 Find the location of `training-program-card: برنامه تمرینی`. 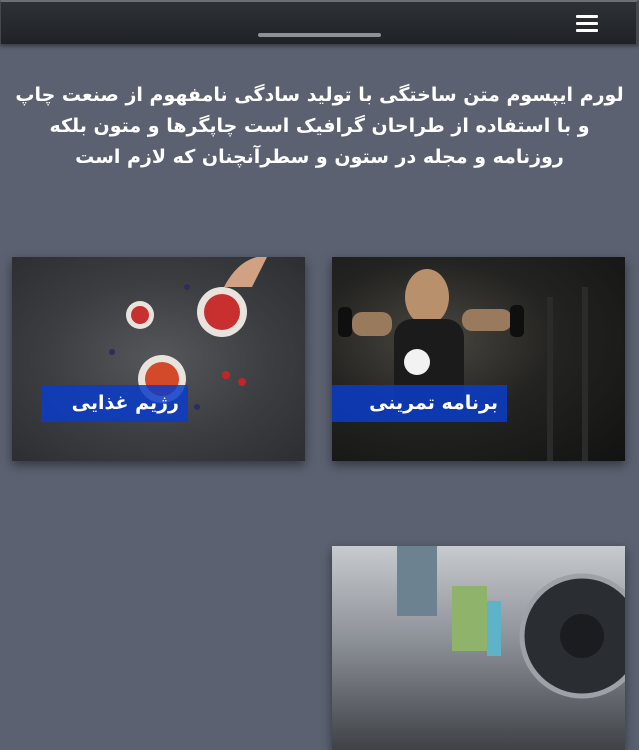

training-program-card: برنامه تمرینی is located at coordinates (478, 359).